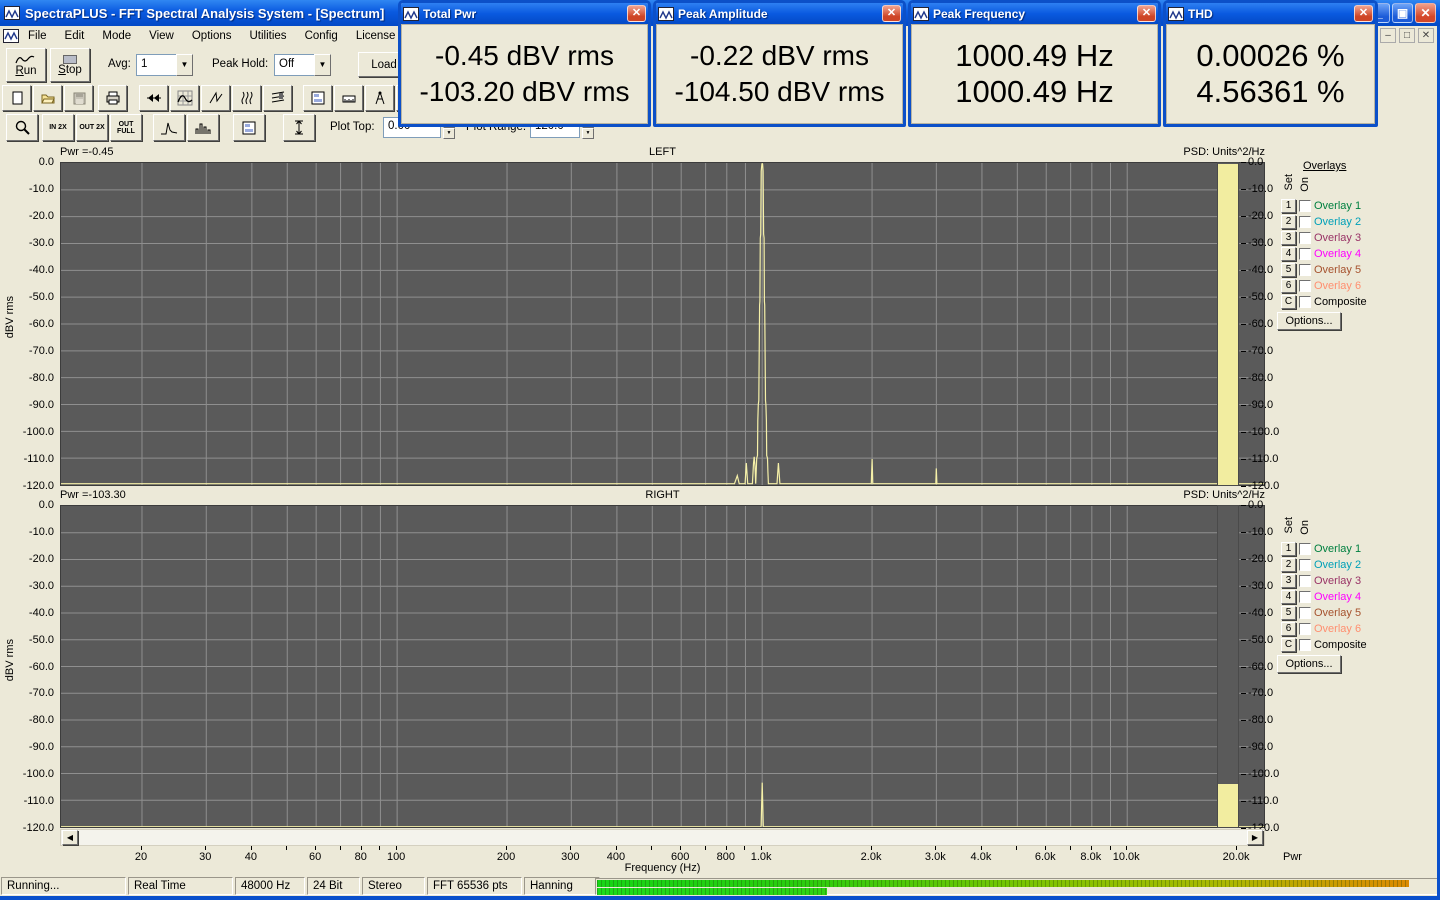 This screenshot has height=900, width=1440. What do you see at coordinates (92, 127) in the screenshot?
I see `zoom-out-2x-button: OUT 2X` at bounding box center [92, 127].